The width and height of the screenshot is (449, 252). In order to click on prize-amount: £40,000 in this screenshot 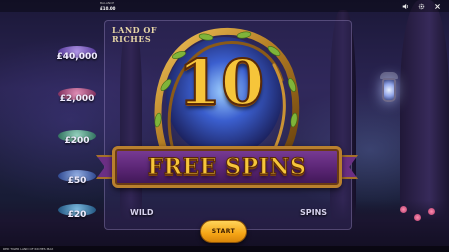, I will do `click(77, 57)`.